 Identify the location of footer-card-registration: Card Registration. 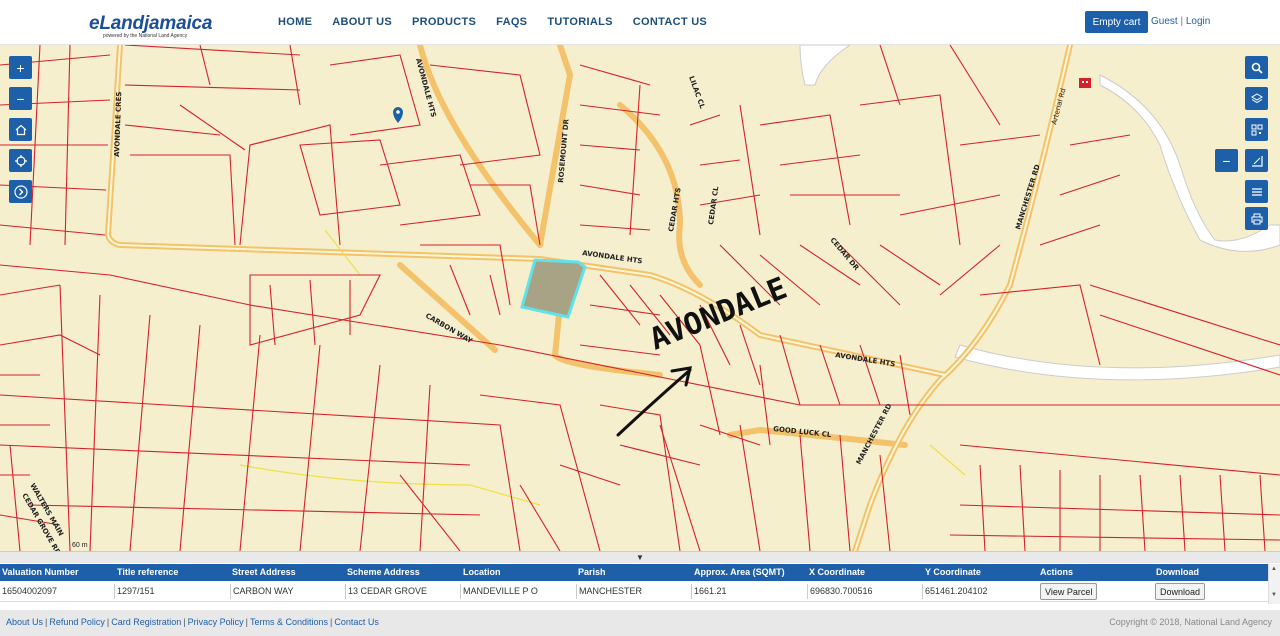
(146, 622).